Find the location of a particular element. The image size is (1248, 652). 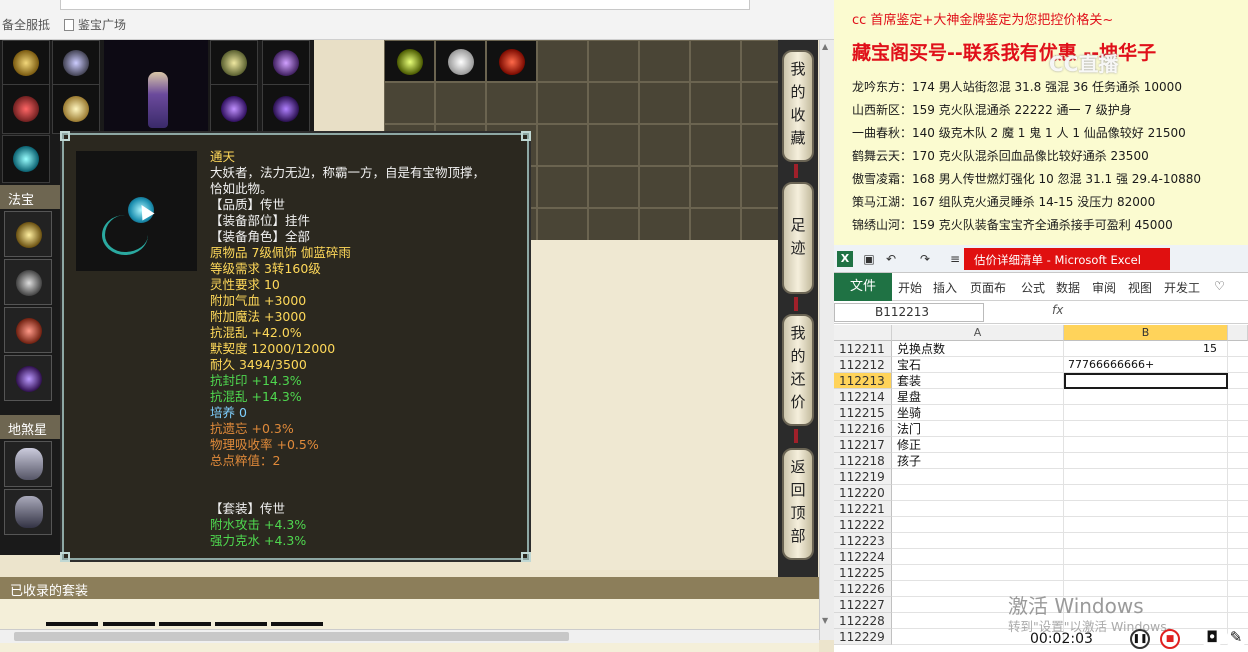

row-header: 112219 is located at coordinates (863, 477).